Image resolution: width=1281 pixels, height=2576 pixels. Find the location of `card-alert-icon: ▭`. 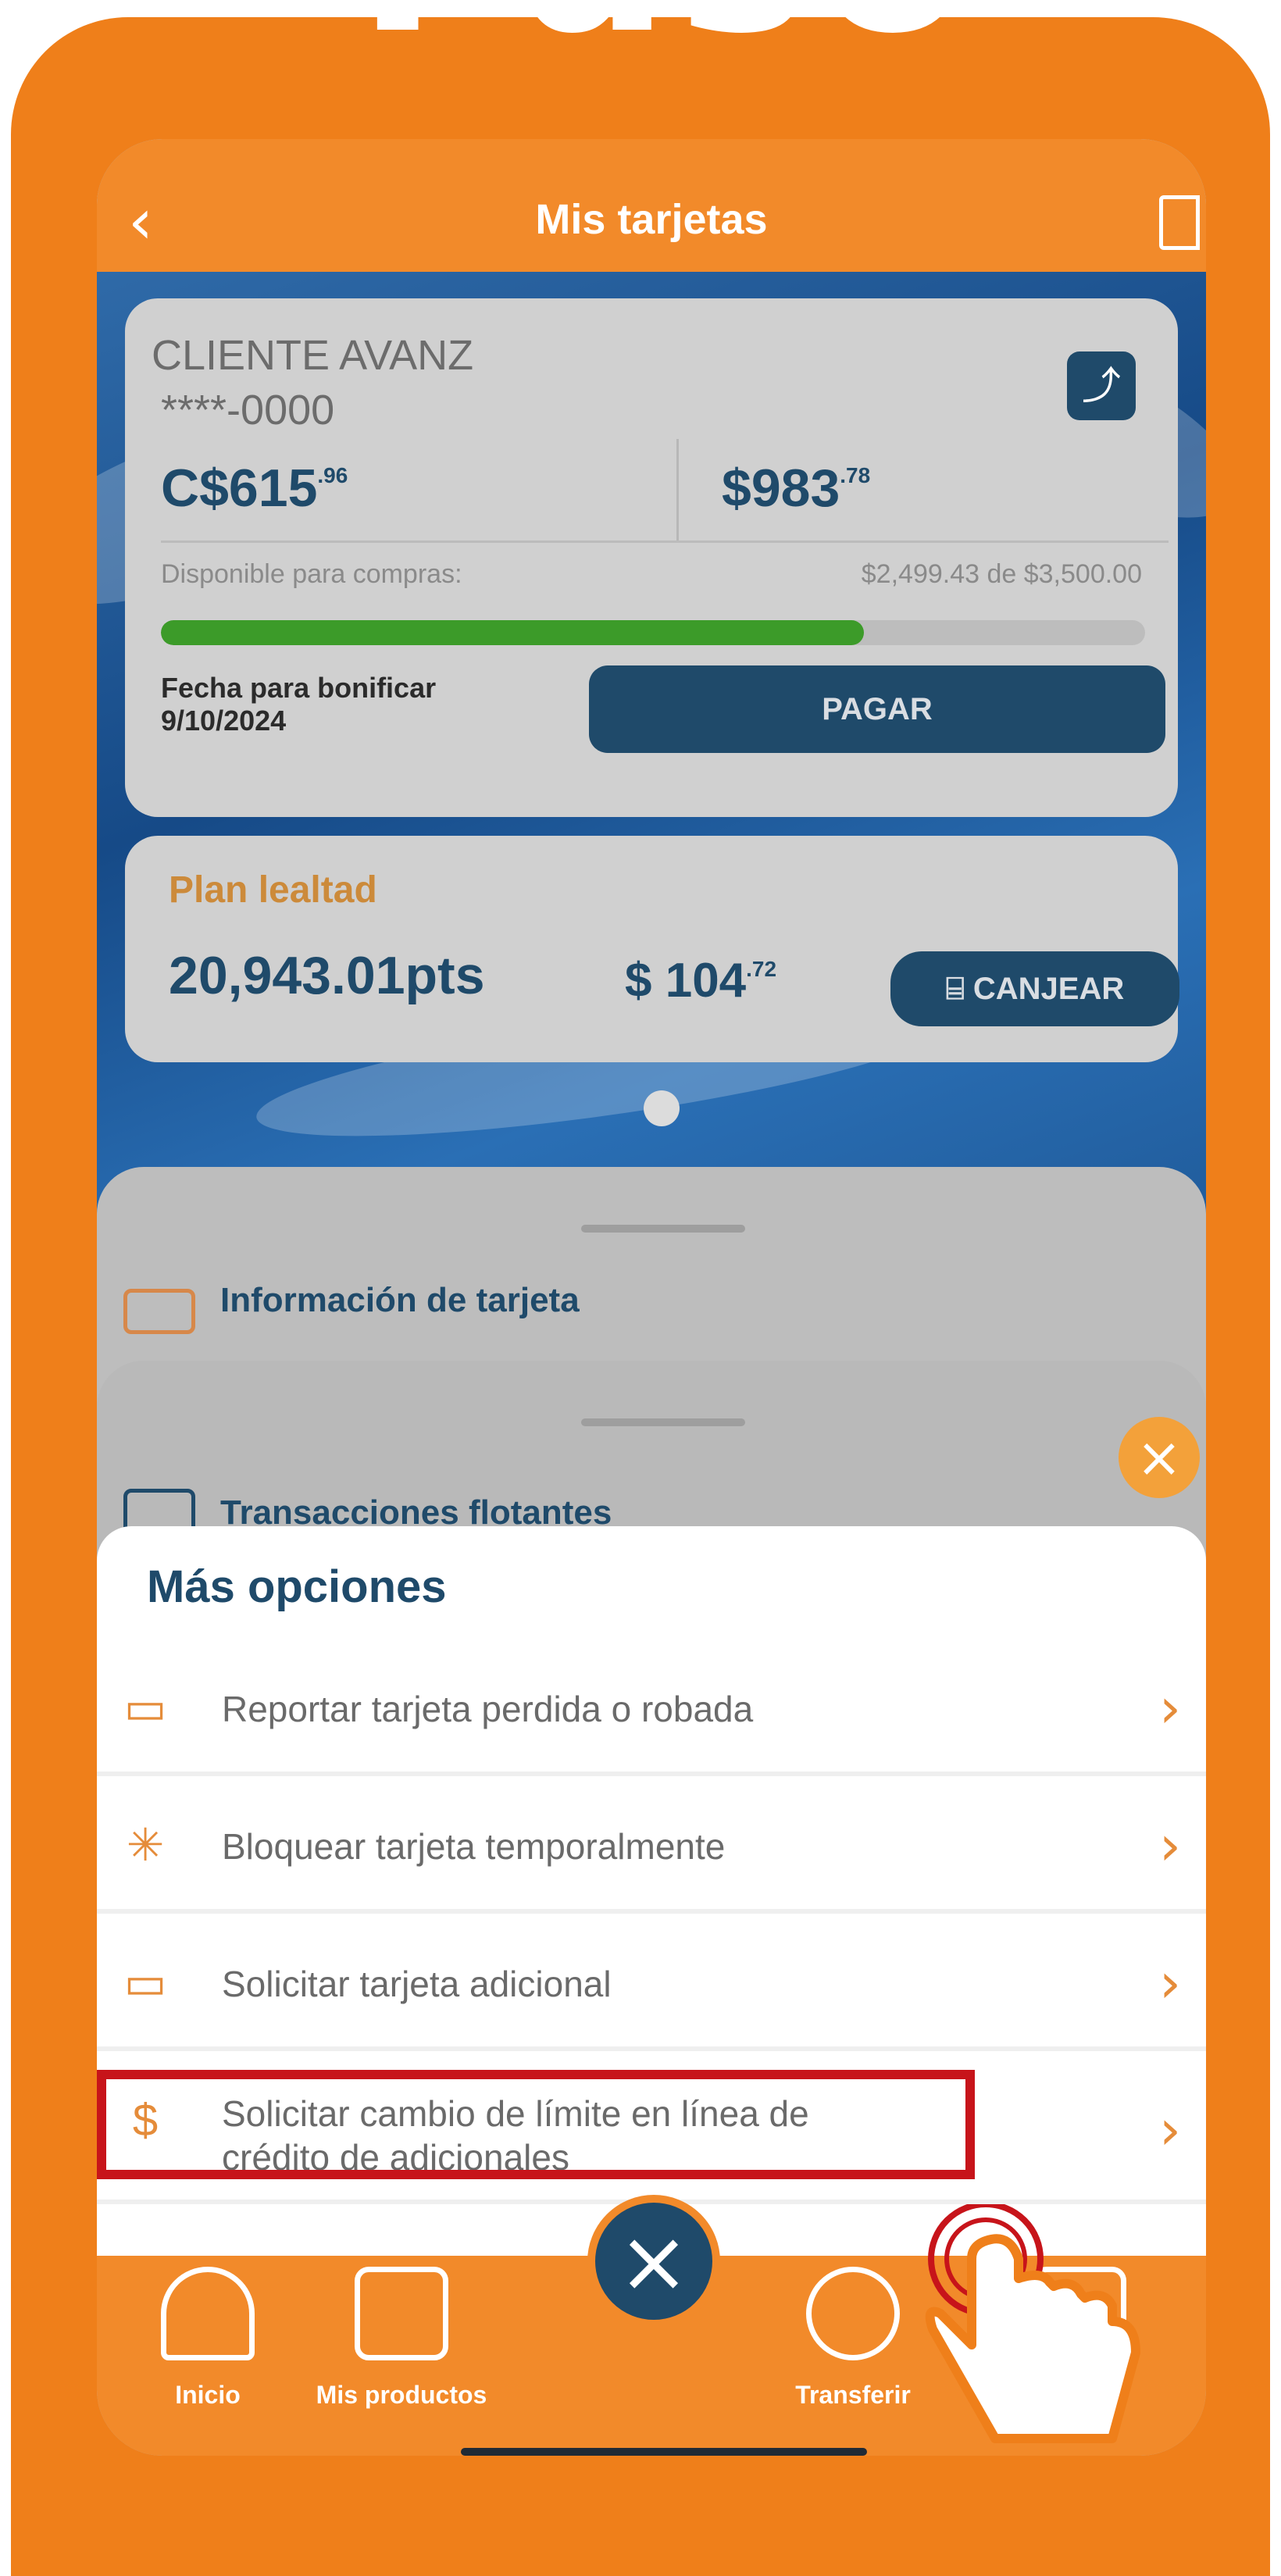

card-alert-icon: ▭ is located at coordinates (145, 1707).